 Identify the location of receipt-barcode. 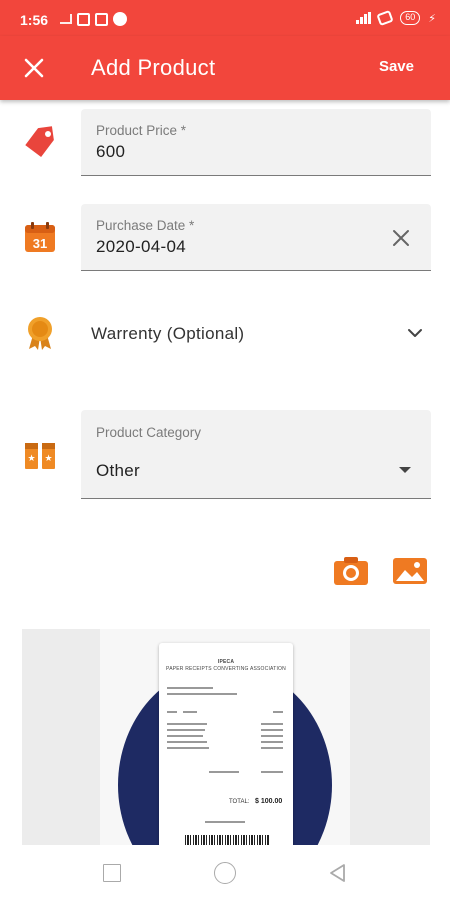
(227, 840).